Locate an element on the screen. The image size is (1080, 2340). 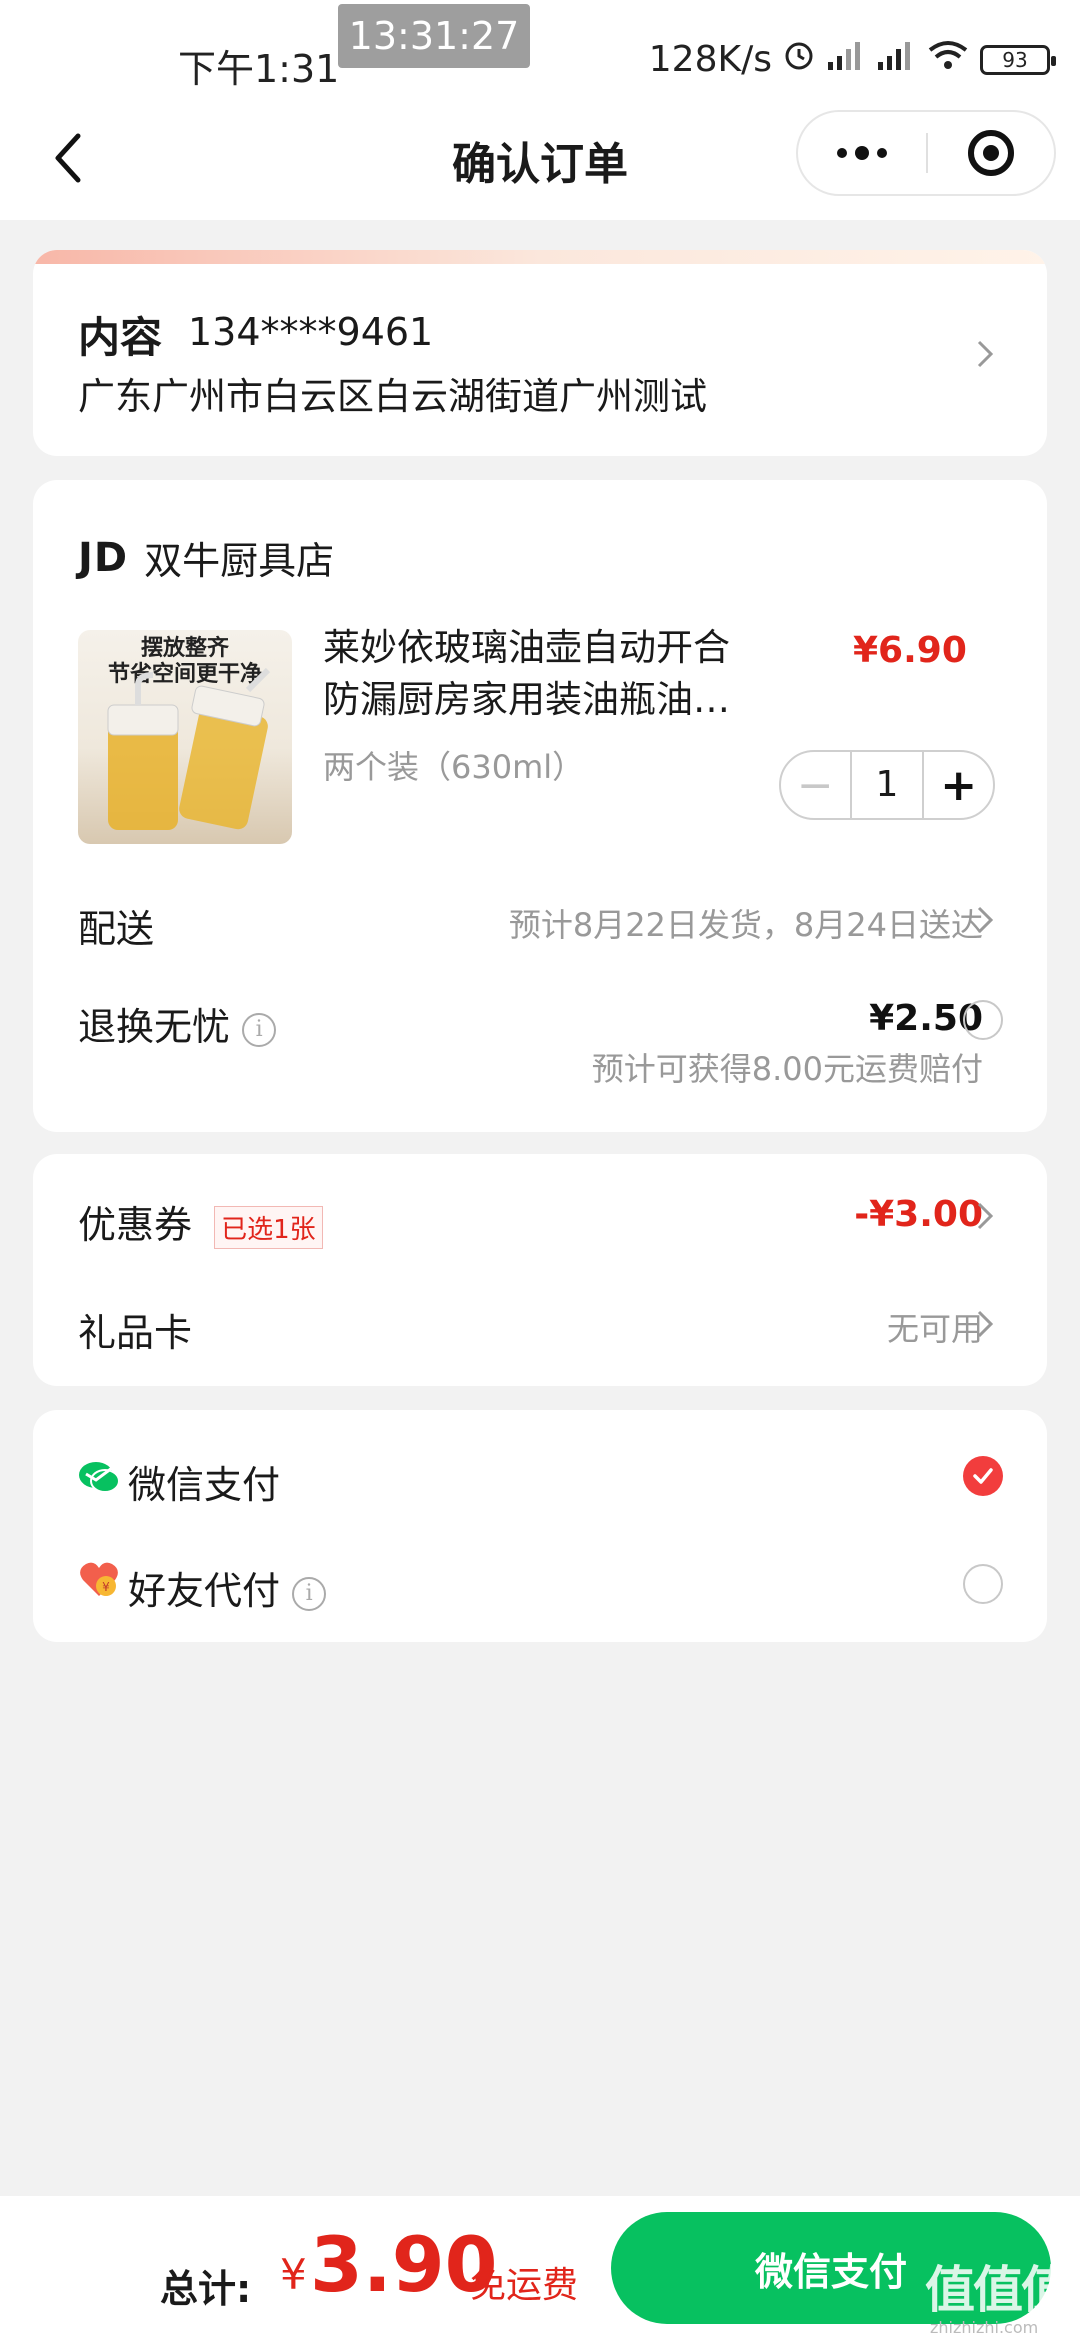
quantity-stepper: − 1 + is located at coordinates (887, 785).